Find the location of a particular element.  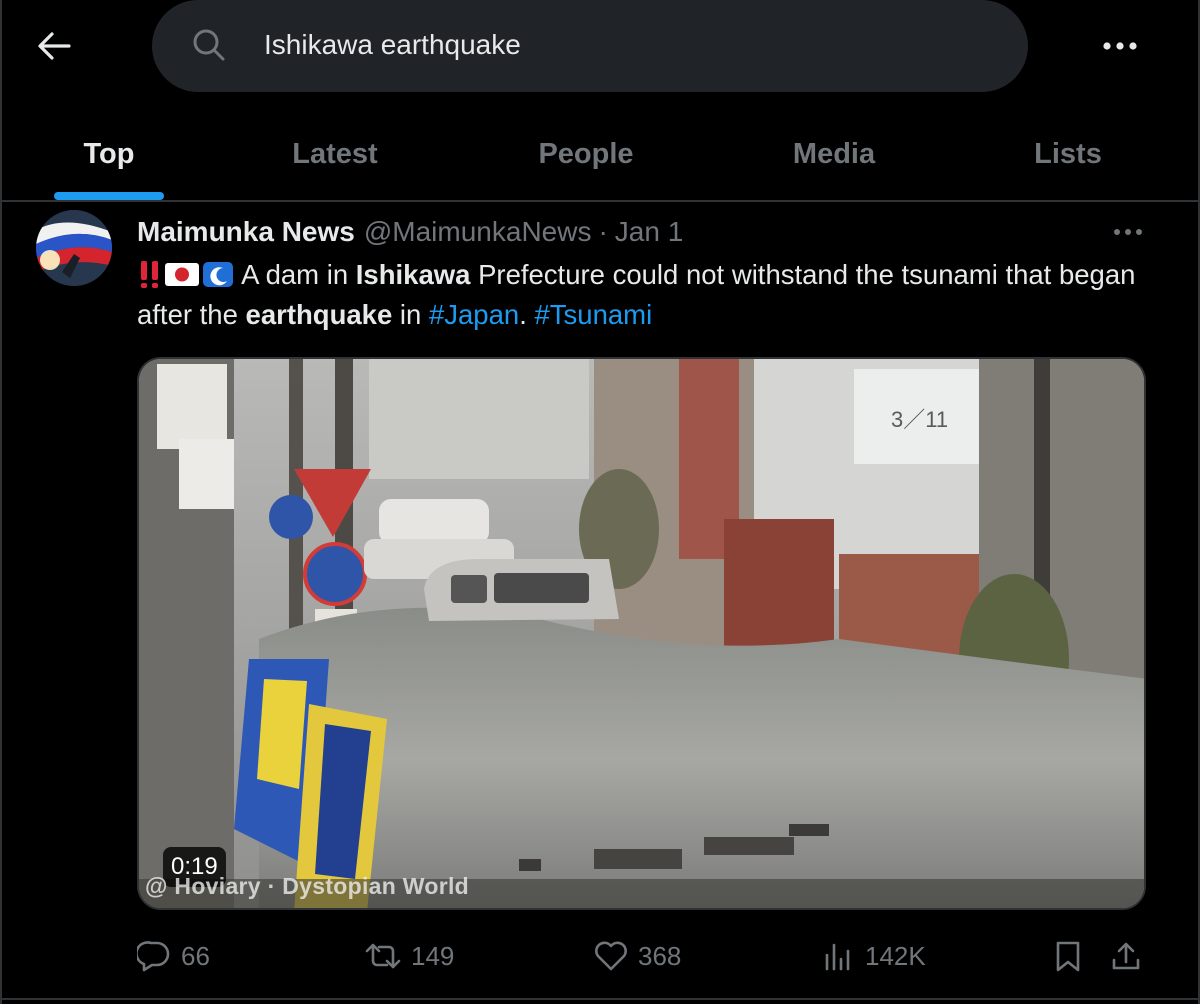

views-chart-icon is located at coordinates (837, 957).